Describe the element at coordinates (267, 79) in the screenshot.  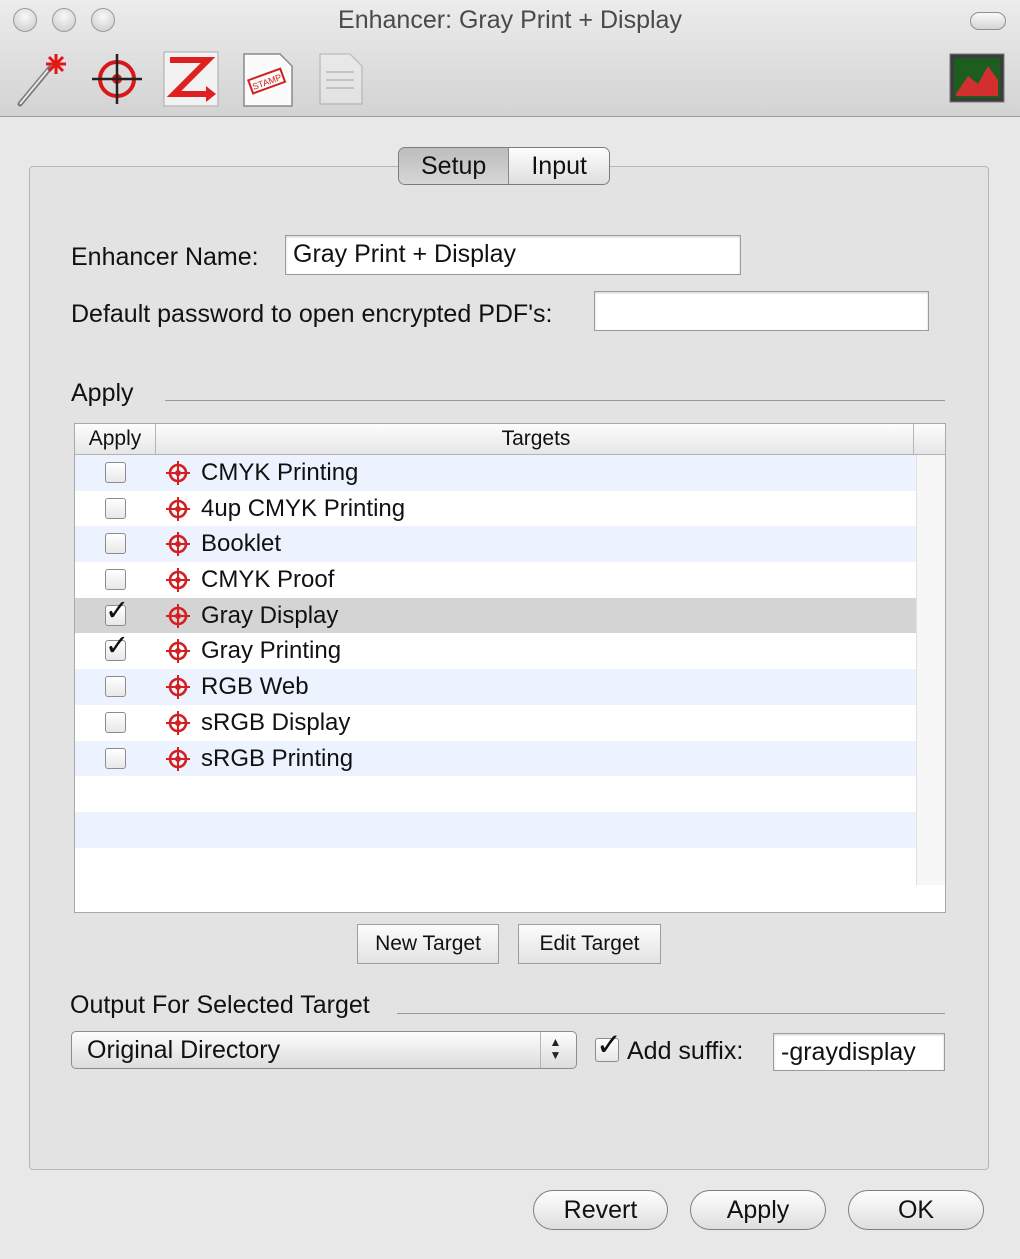
I see `stamp-icon: STAMP` at that location.